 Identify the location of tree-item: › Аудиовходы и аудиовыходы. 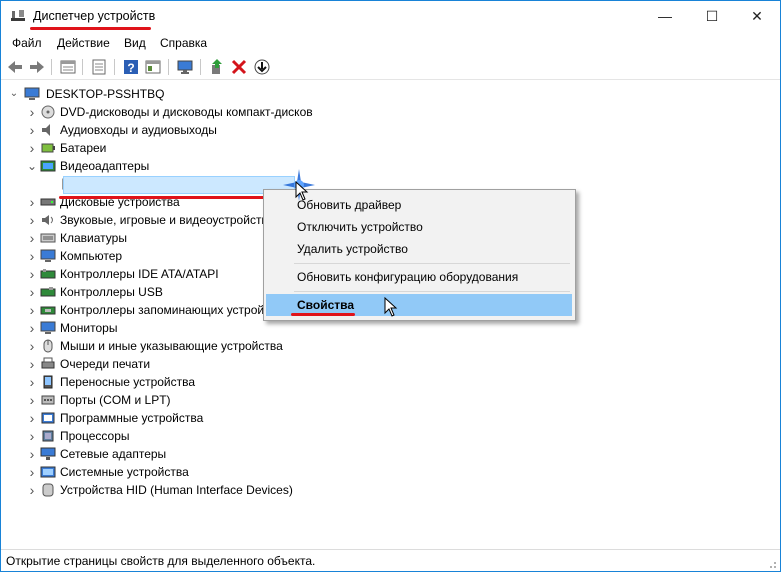
(276, 130).